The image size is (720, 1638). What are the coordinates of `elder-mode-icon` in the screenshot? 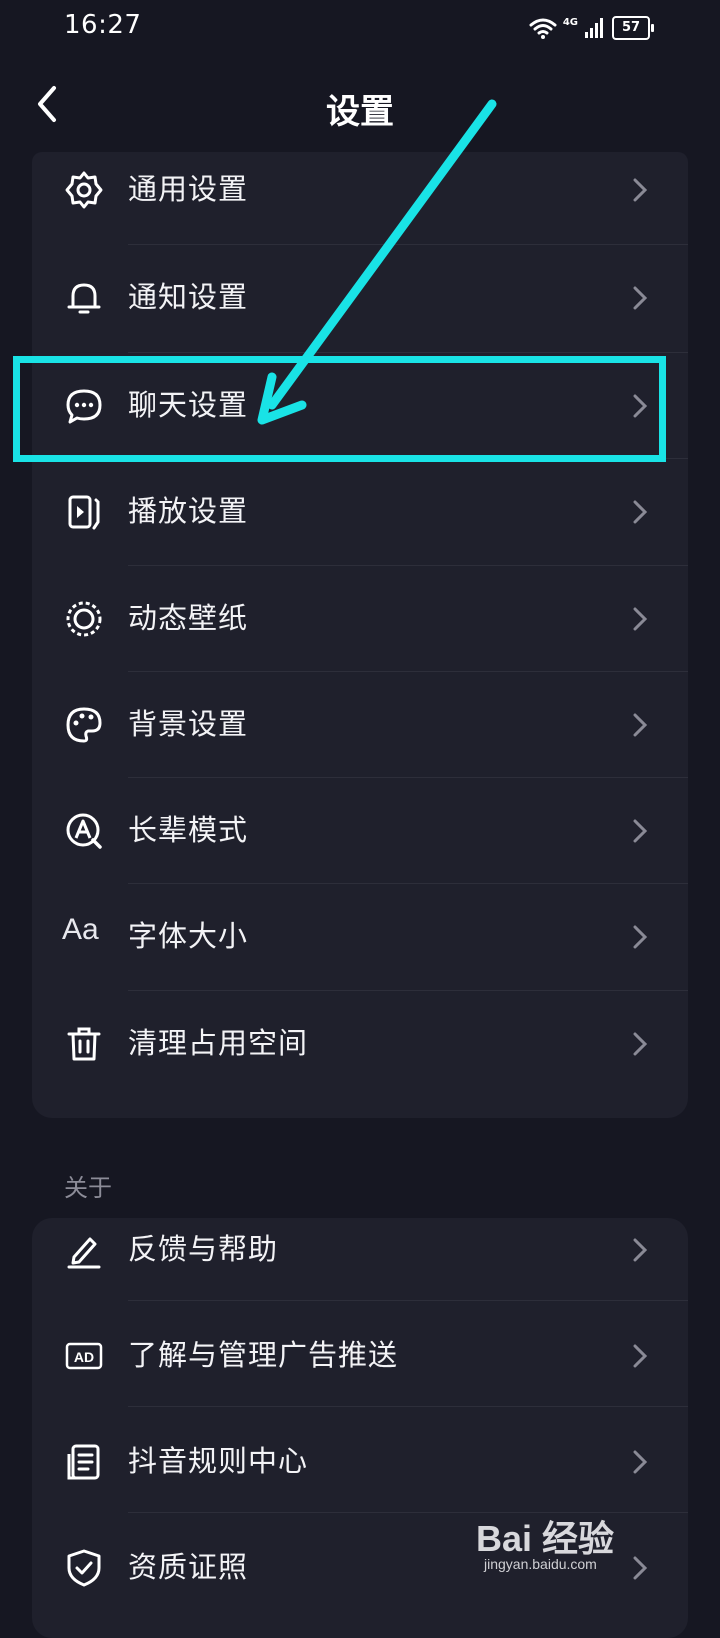 It's located at (84, 831).